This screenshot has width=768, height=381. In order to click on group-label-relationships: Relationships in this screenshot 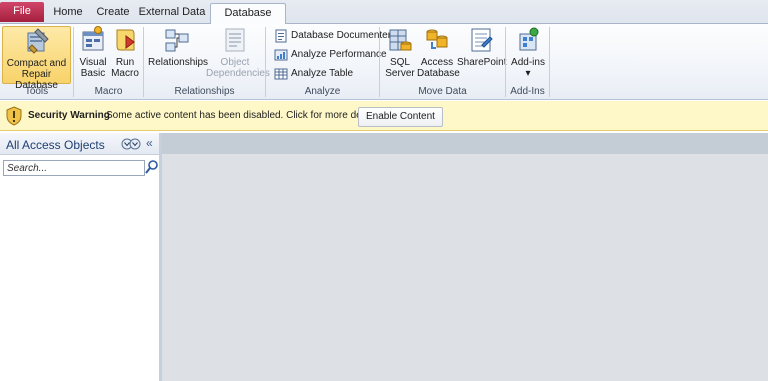, I will do `click(204, 91)`.